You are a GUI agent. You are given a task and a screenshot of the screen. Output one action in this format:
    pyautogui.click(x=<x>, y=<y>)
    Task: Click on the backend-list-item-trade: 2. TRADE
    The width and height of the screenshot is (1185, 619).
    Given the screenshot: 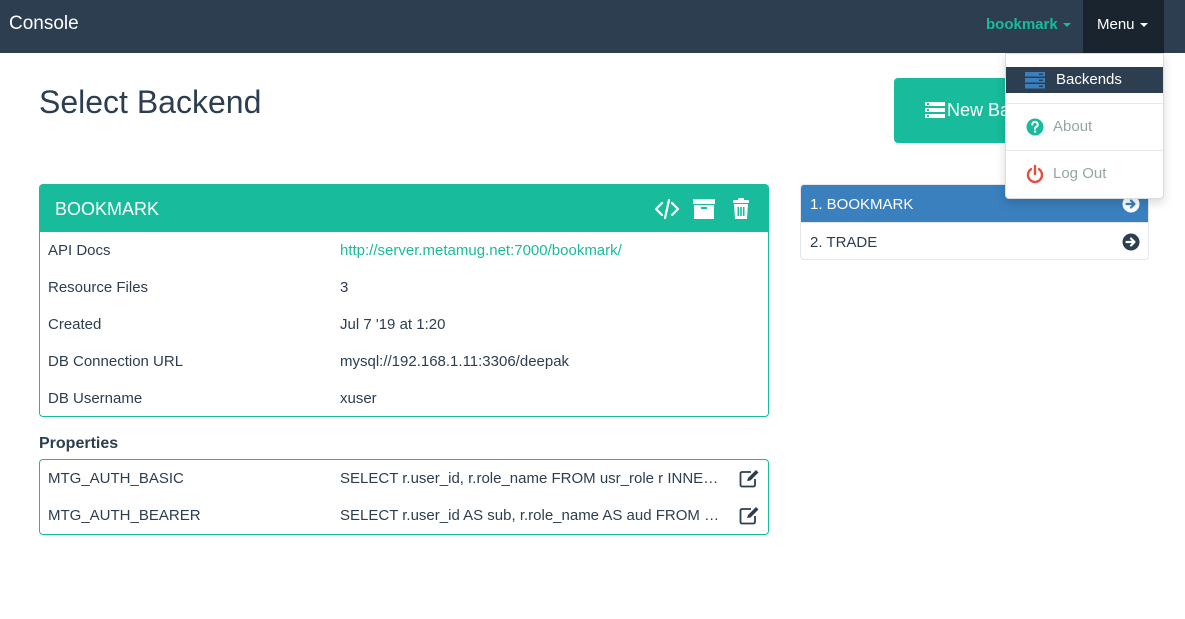 What is the action you would take?
    pyautogui.click(x=974, y=240)
    